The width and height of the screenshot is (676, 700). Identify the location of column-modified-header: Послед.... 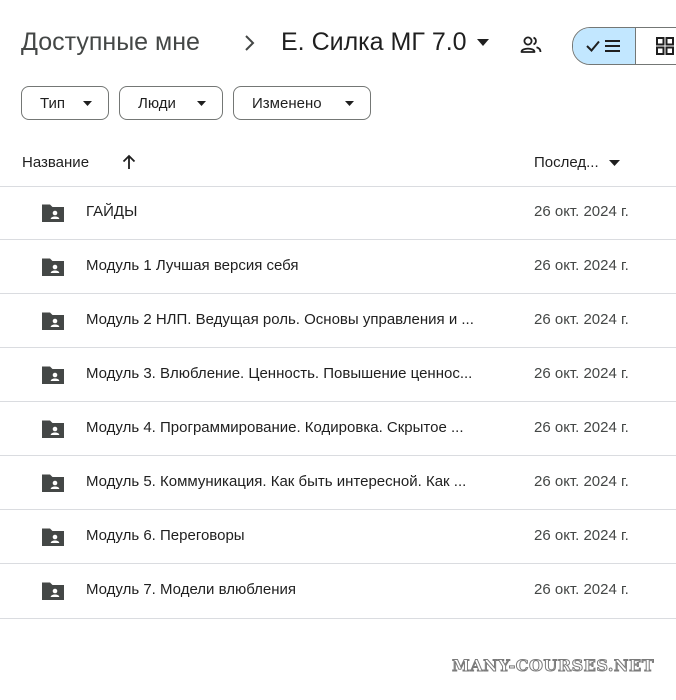
(577, 162).